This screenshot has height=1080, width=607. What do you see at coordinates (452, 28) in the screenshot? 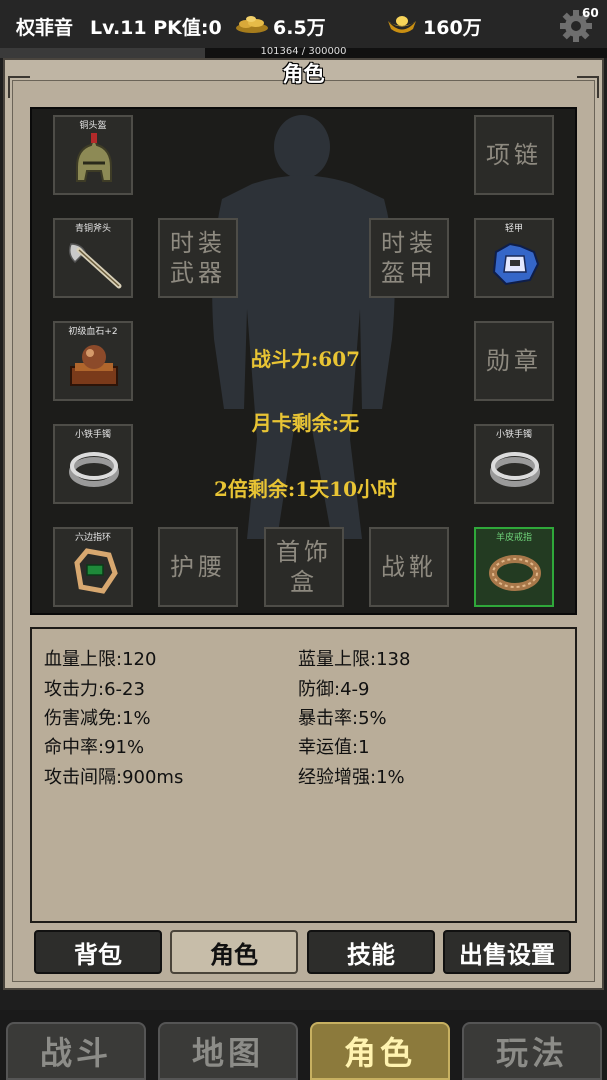
I see `ingot-amount: 160万` at bounding box center [452, 28].